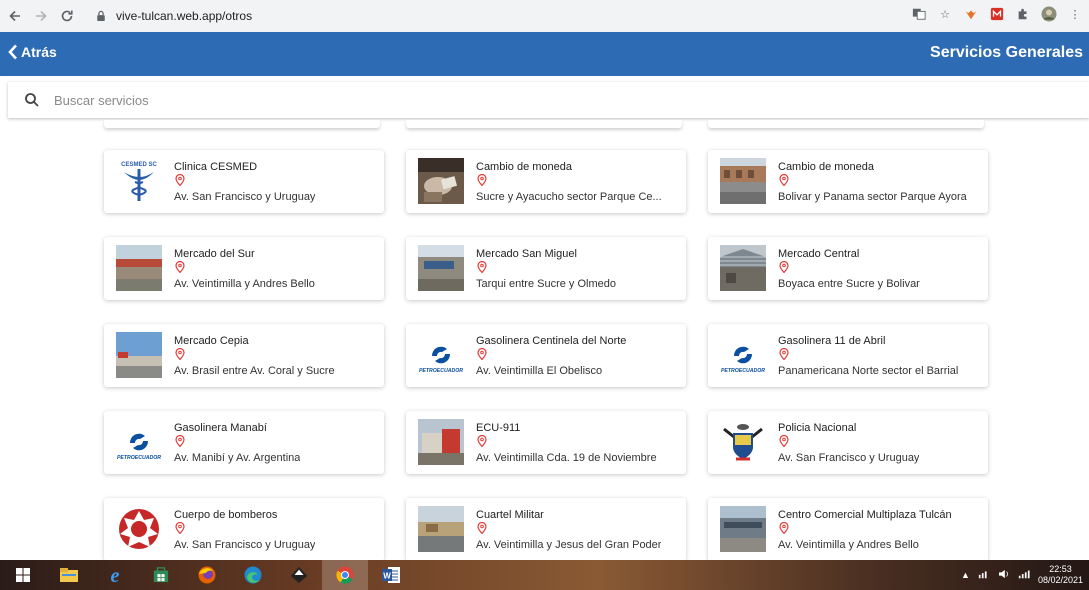  What do you see at coordinates (971, 14) in the screenshot?
I see `fox-extension-icon` at bounding box center [971, 14].